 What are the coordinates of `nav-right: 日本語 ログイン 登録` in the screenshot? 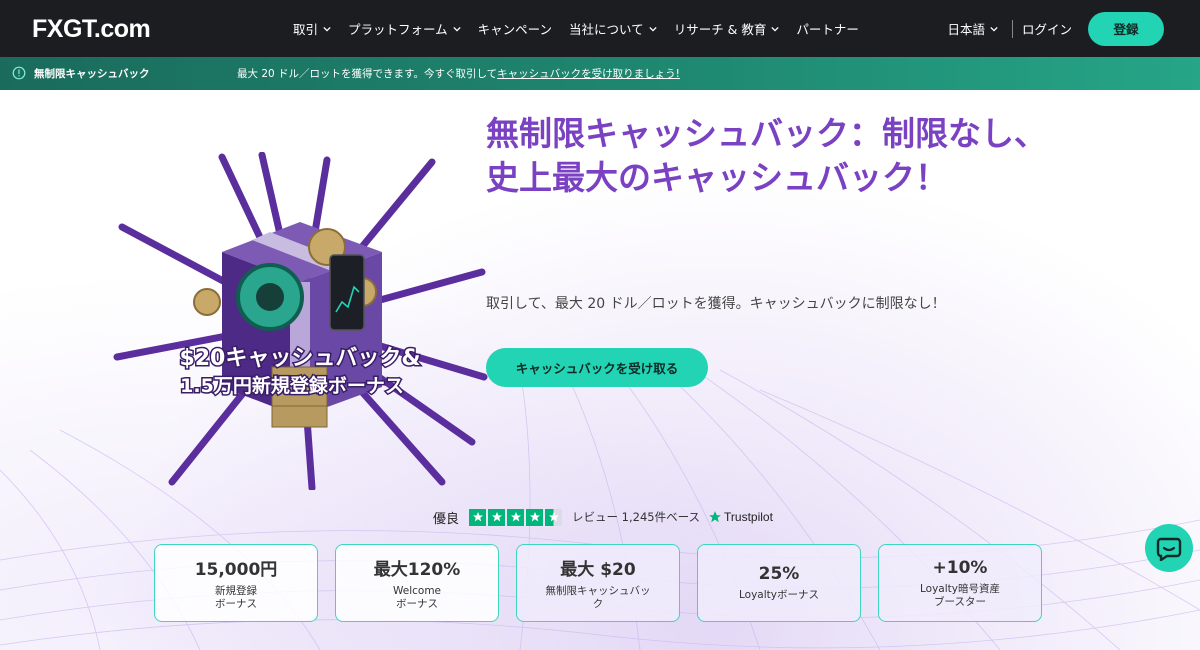 It's located at (1055, 28).